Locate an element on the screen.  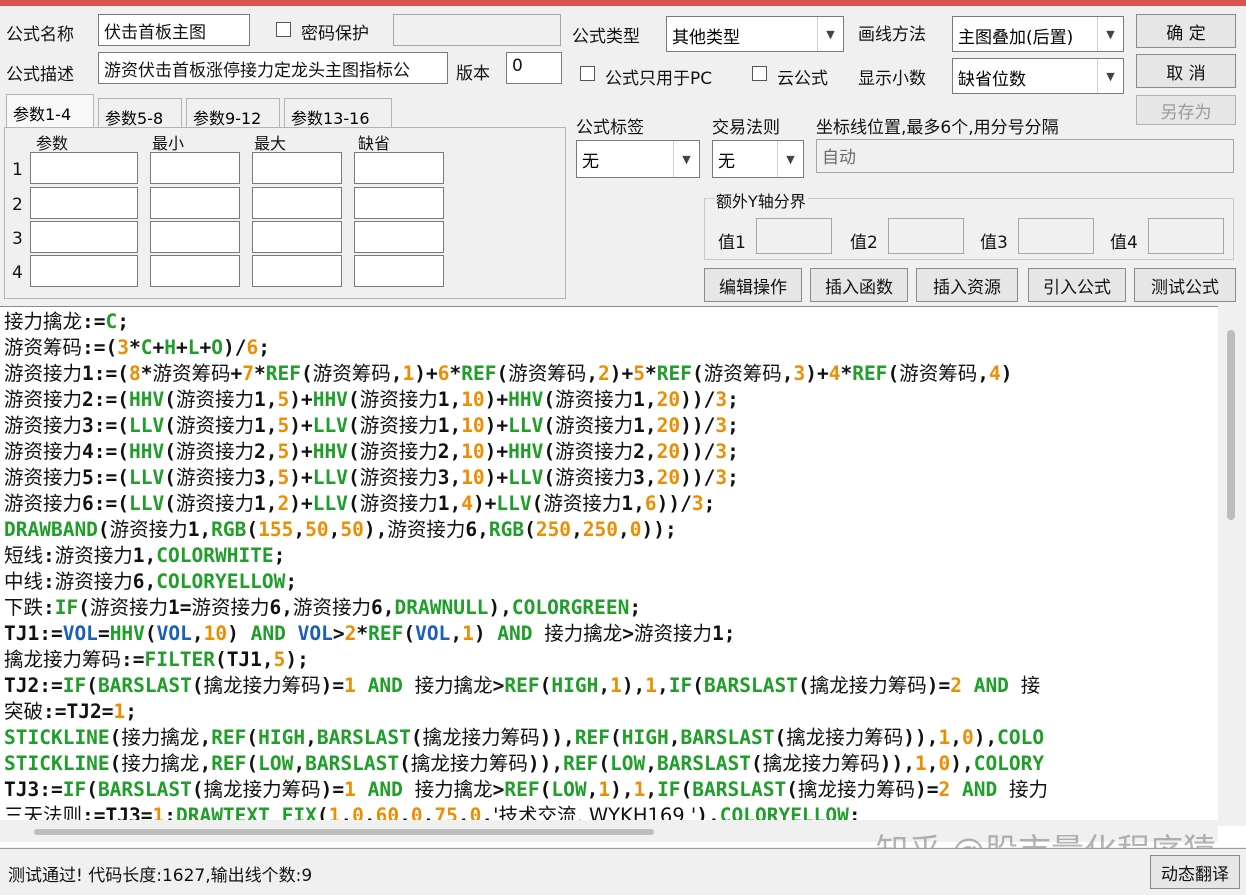
extra-y-axis-label: 额外Y轴分界 is located at coordinates (761, 200).